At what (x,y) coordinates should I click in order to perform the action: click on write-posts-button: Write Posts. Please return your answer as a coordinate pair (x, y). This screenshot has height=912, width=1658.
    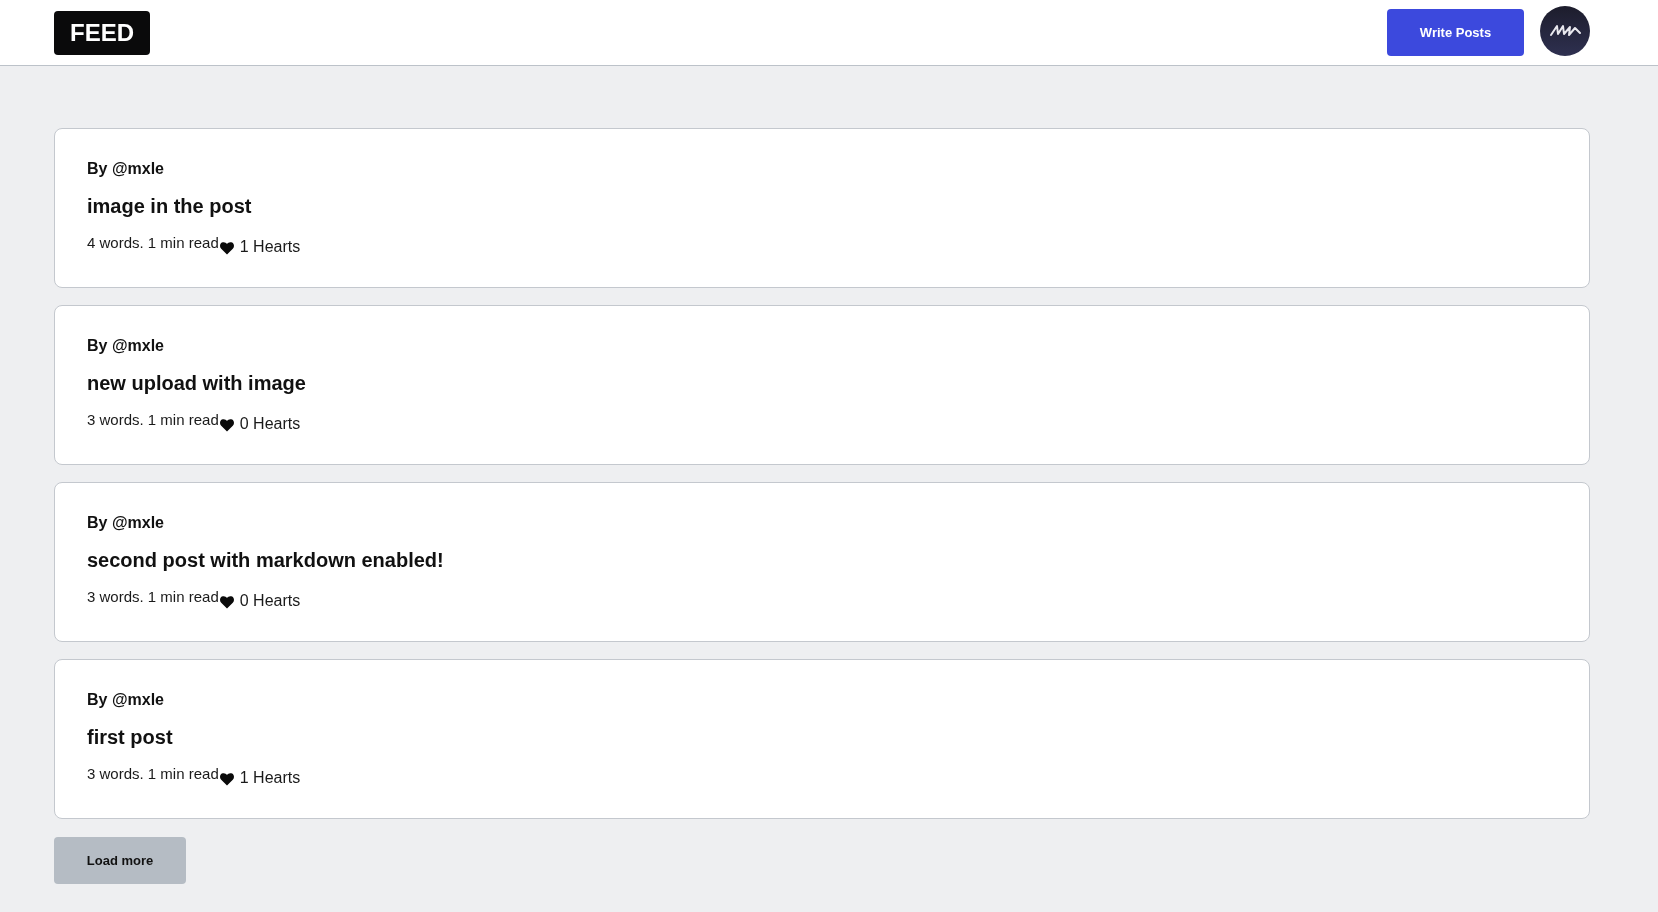
    Looking at the image, I should click on (1455, 32).